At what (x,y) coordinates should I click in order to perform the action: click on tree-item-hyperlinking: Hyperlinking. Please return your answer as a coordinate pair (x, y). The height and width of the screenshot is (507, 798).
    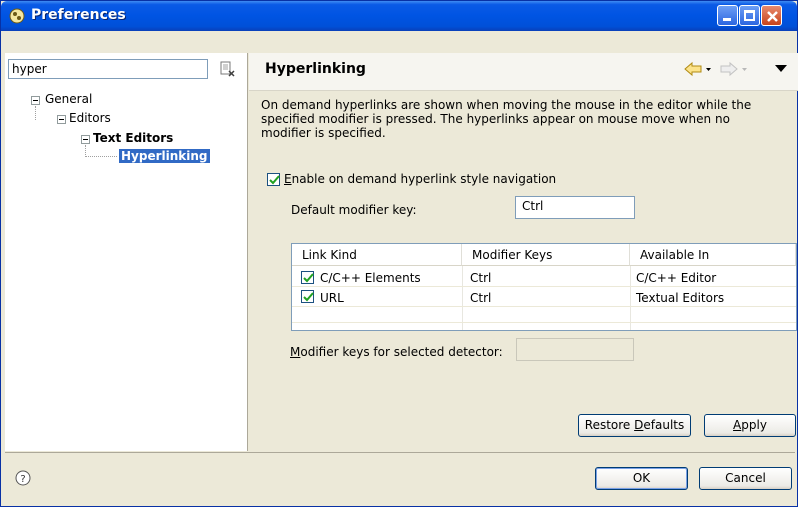
    Looking at the image, I should click on (164, 156).